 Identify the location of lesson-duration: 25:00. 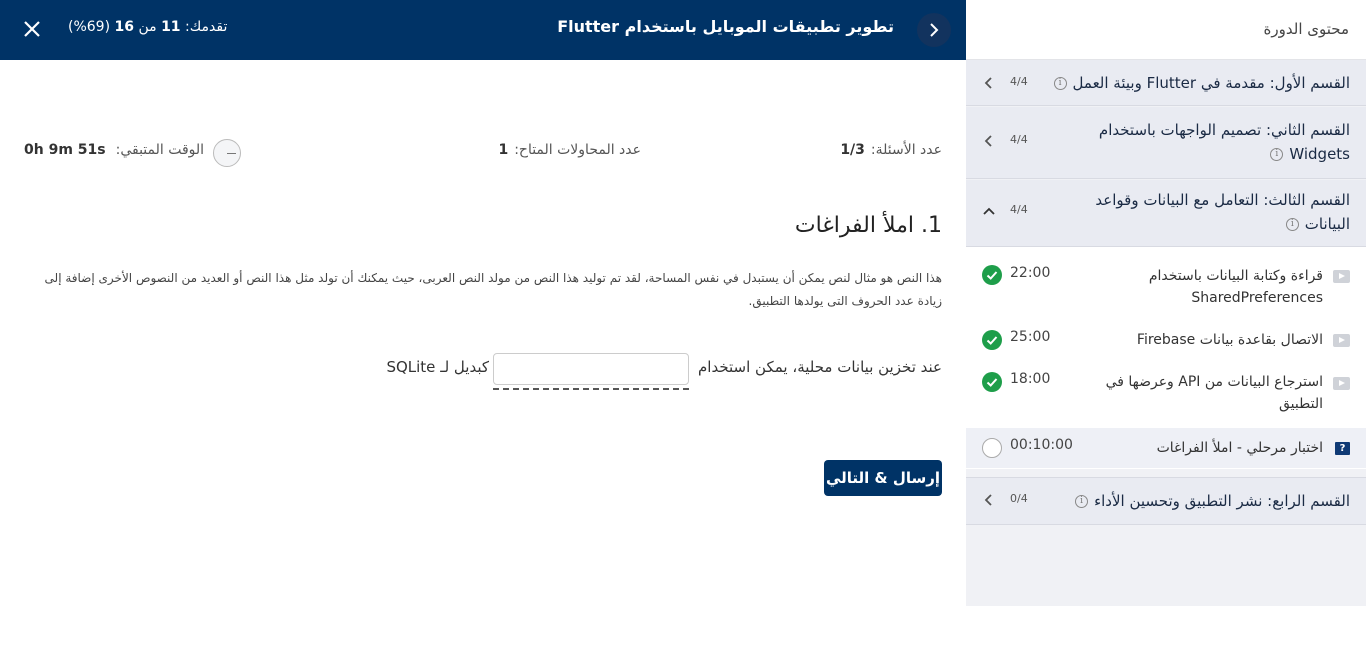
(1030, 337).